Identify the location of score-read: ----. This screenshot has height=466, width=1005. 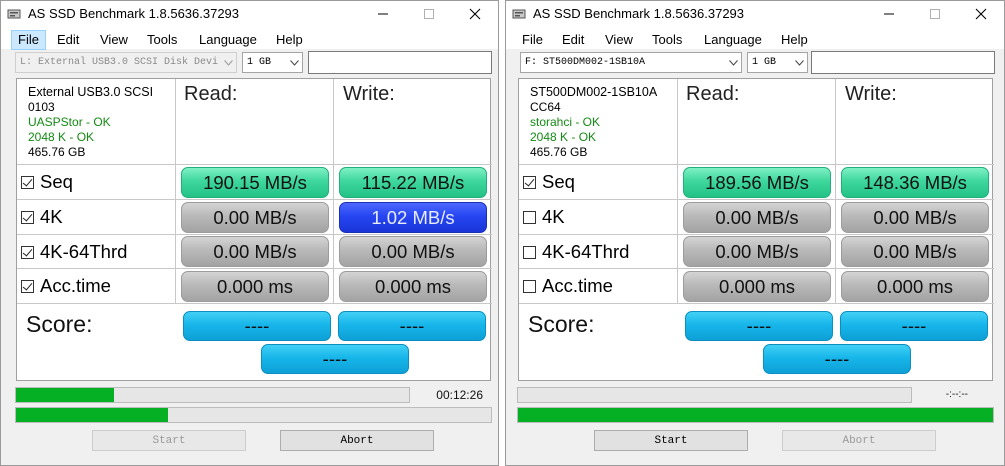
(759, 326).